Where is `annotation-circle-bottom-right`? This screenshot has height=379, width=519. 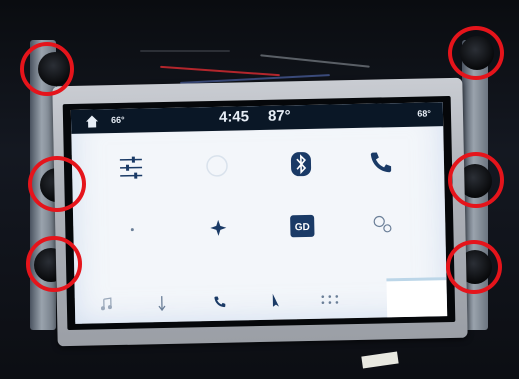
annotation-circle-bottom-right is located at coordinates (474, 267).